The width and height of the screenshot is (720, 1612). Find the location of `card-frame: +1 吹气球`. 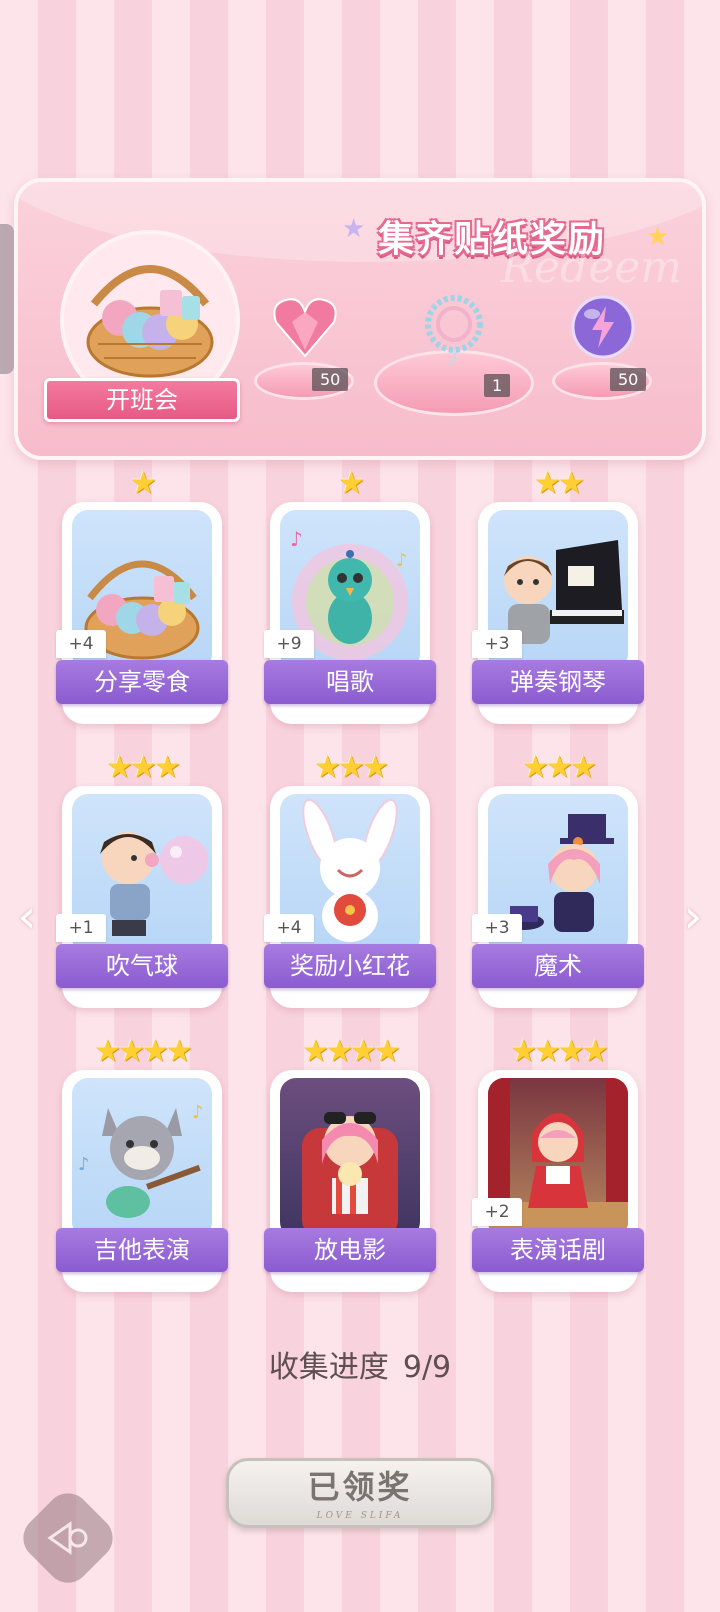

card-frame: +1 吹气球 is located at coordinates (142, 897).